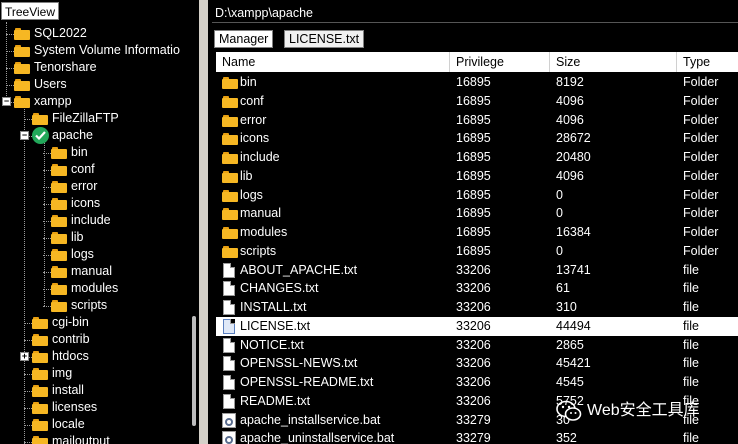 The width and height of the screenshot is (738, 444). I want to click on tree-item-label: bin, so click(79, 152).